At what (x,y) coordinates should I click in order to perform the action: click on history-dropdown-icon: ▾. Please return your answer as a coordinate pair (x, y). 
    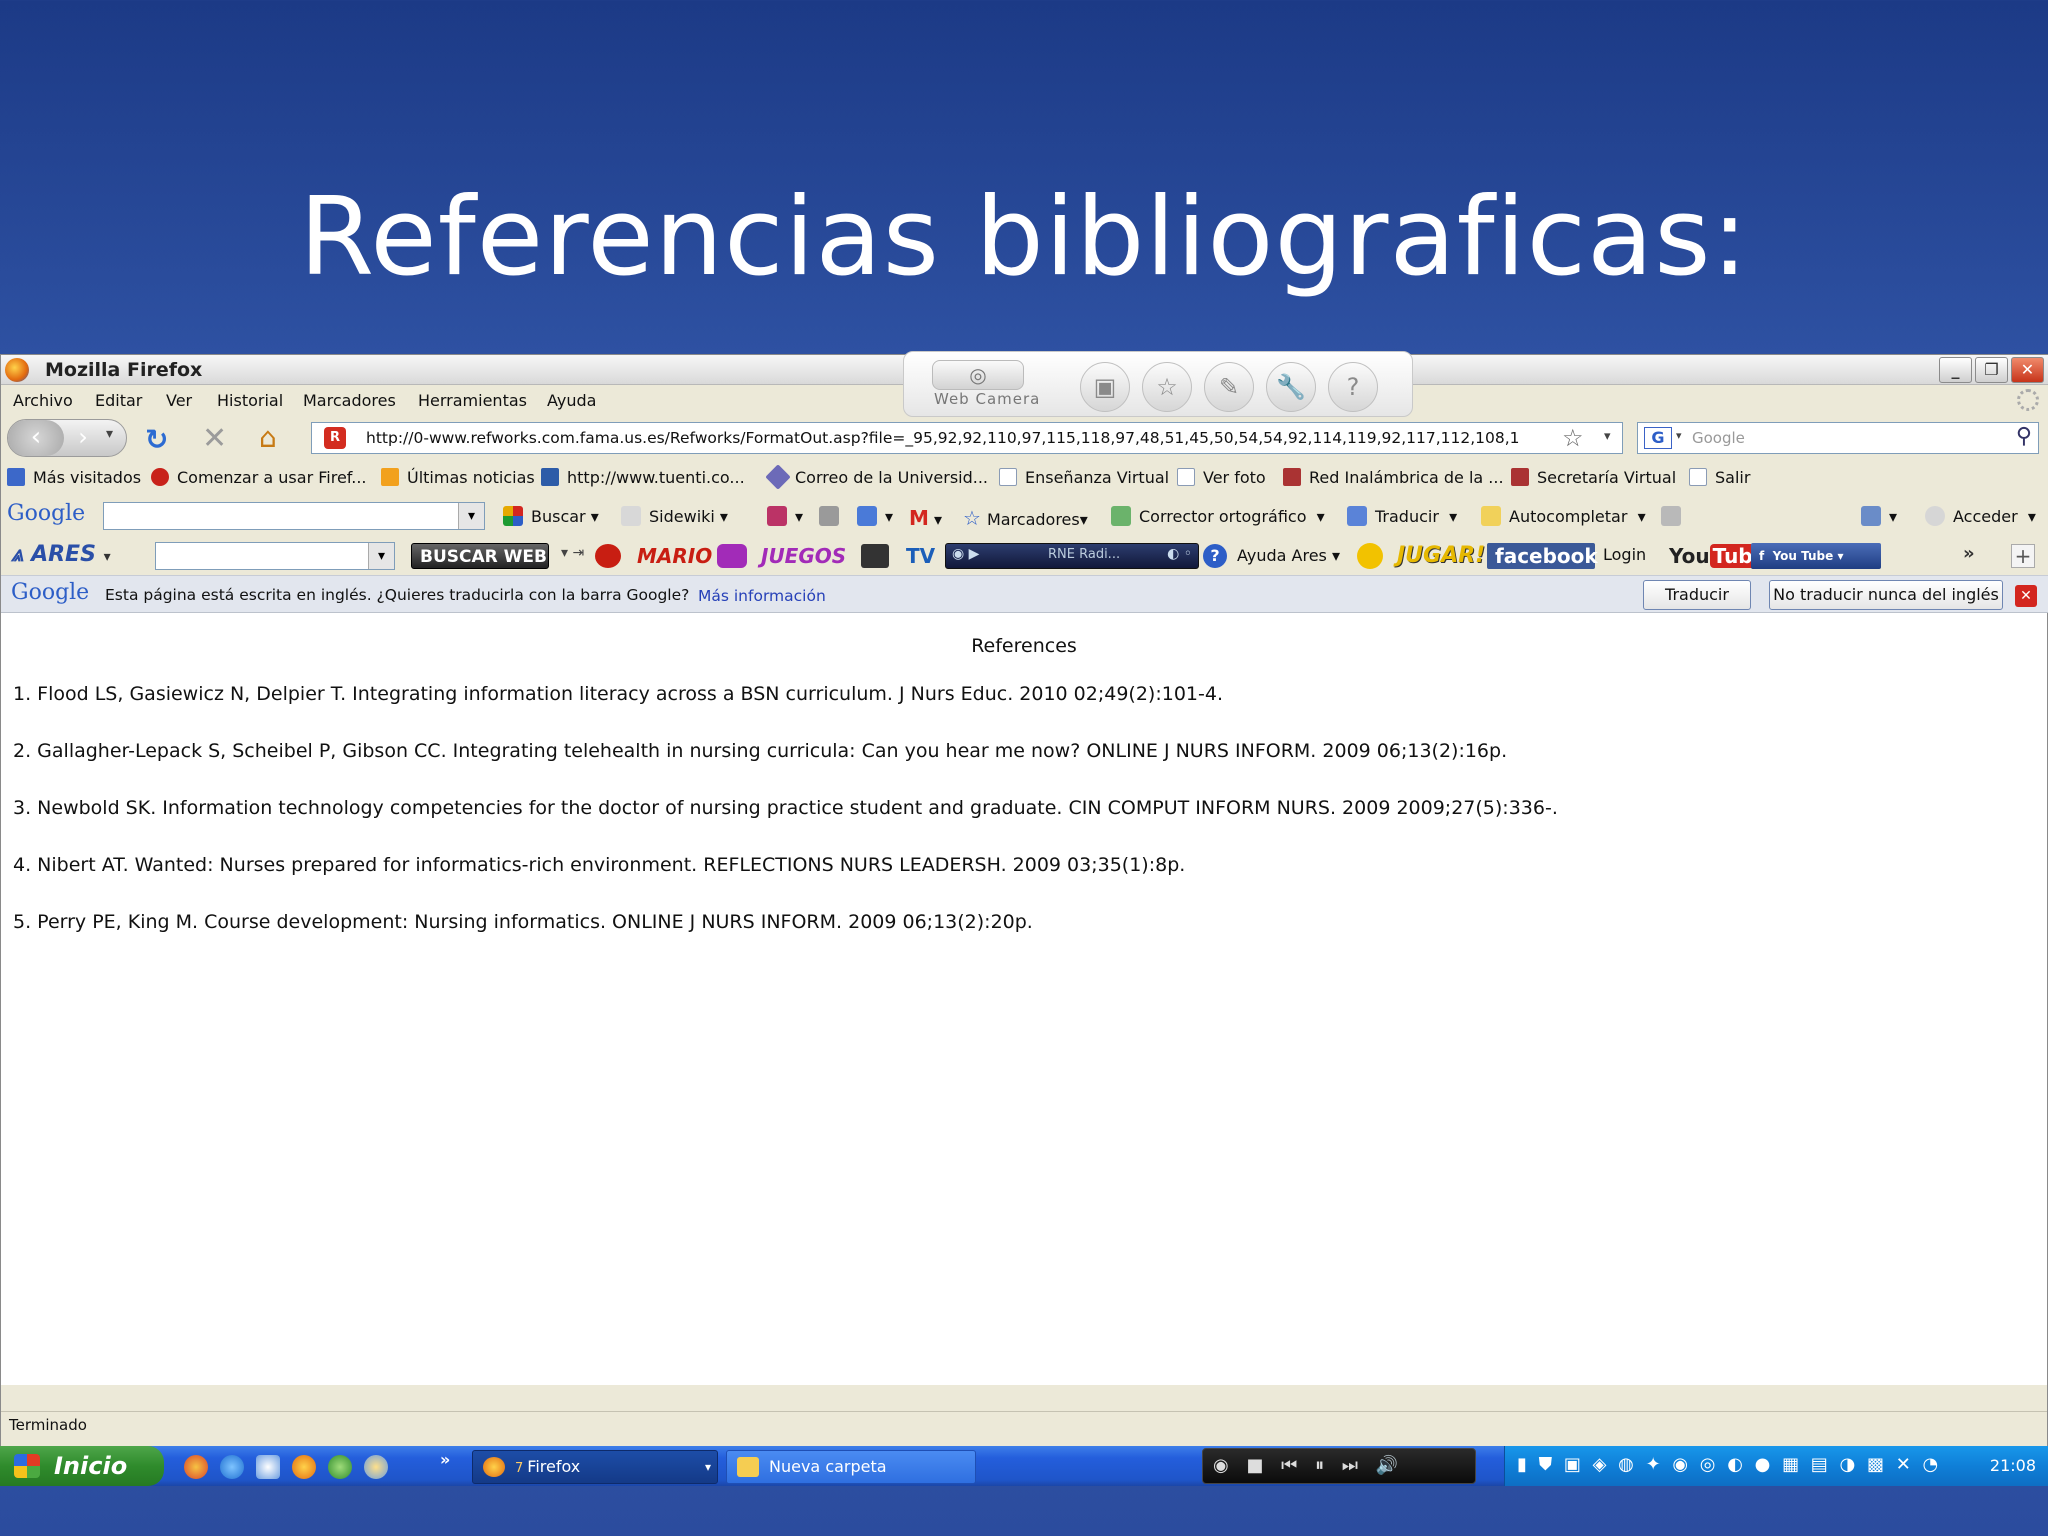
    Looking at the image, I should click on (109, 434).